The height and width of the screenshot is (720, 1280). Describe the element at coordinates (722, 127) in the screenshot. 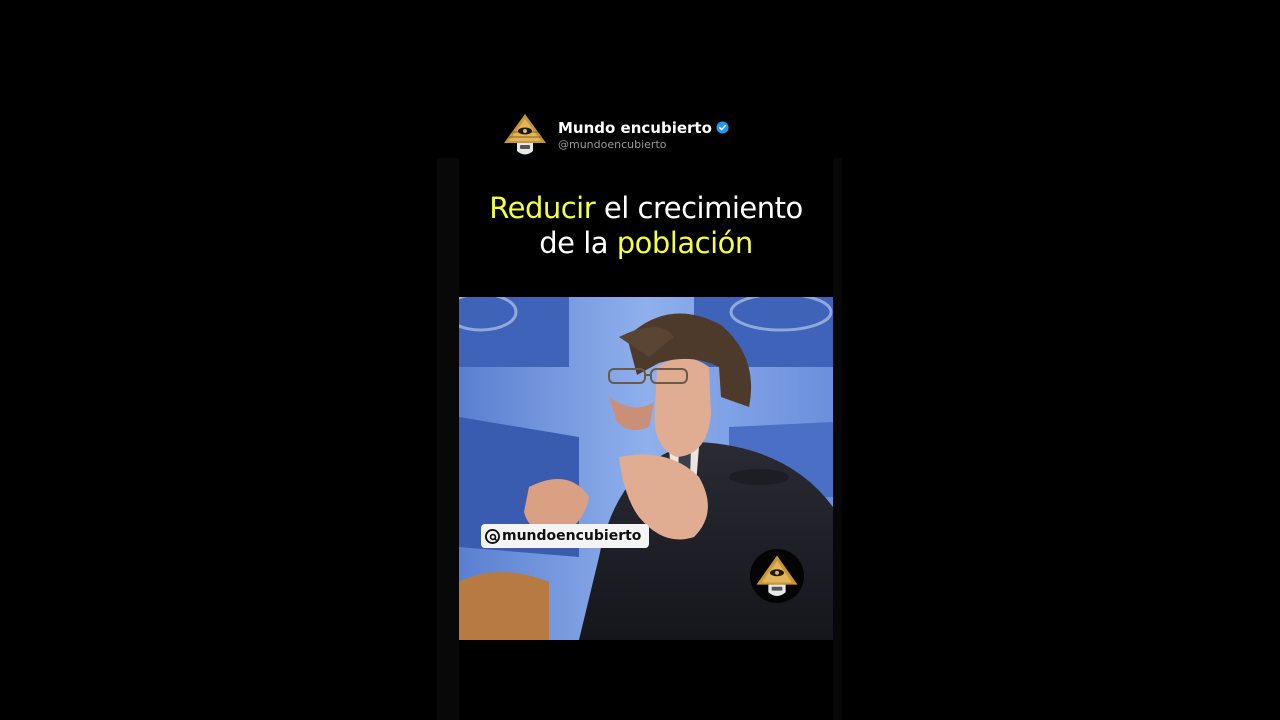

I see `verified-badge-icon` at that location.